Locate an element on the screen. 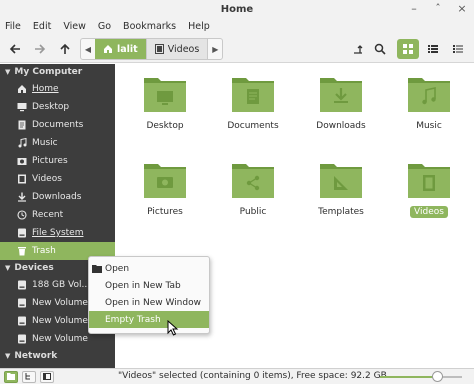  desktop-folder-icon is located at coordinates (165, 95).